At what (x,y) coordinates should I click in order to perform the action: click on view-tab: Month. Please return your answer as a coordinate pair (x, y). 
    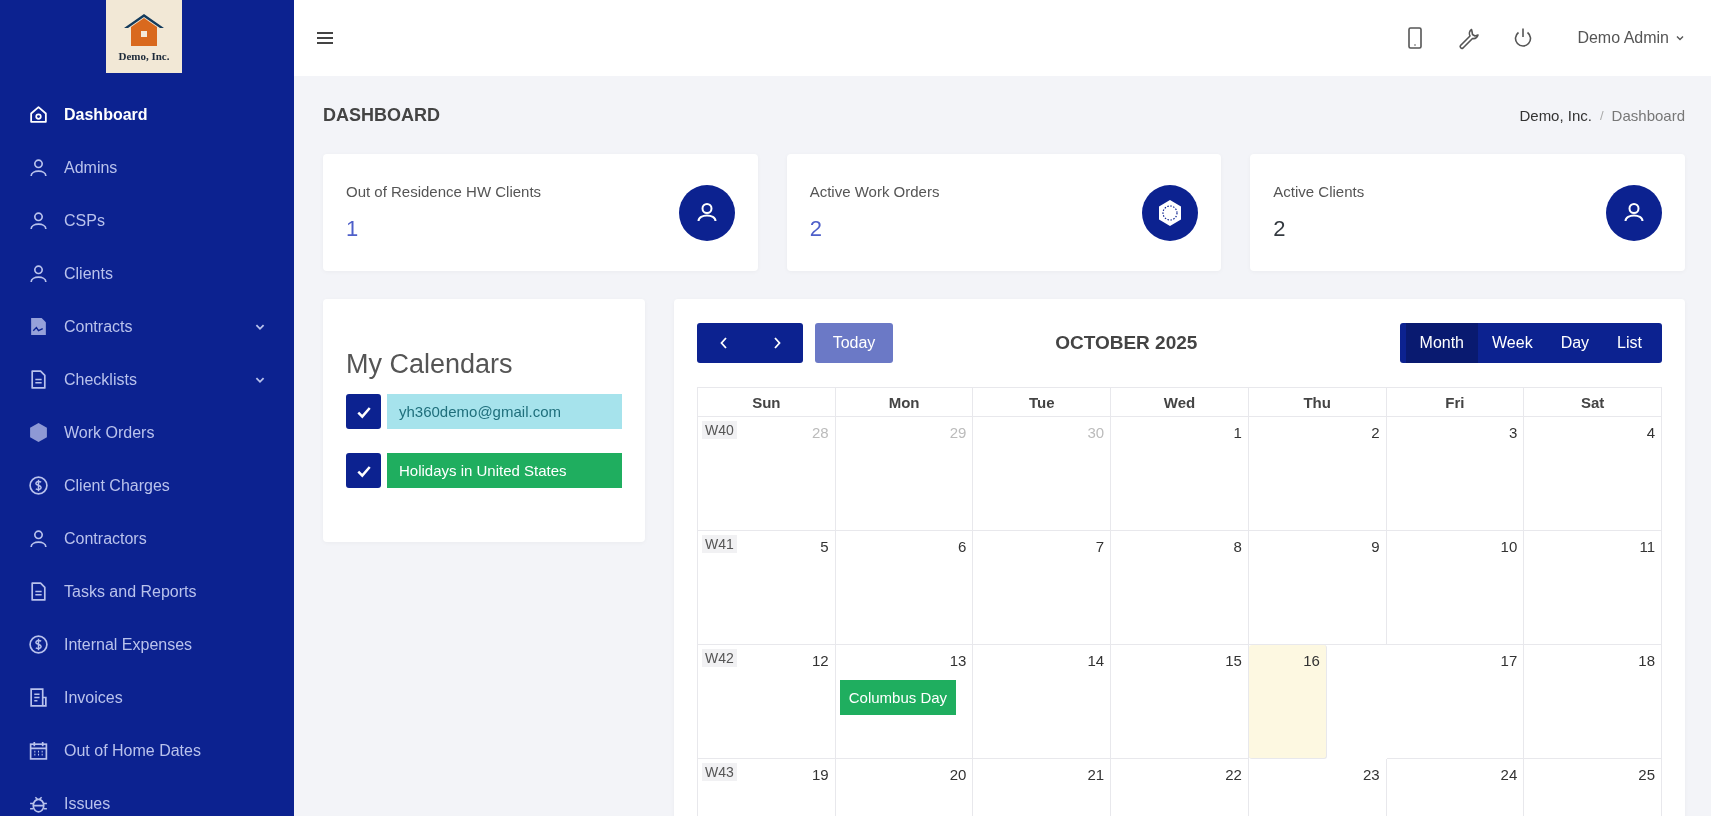
    Looking at the image, I should click on (1441, 343).